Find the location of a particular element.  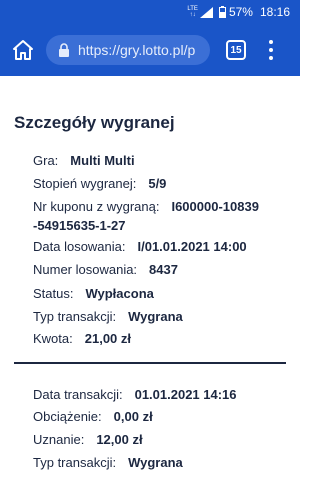

tabs-icon: 15 is located at coordinates (236, 50).